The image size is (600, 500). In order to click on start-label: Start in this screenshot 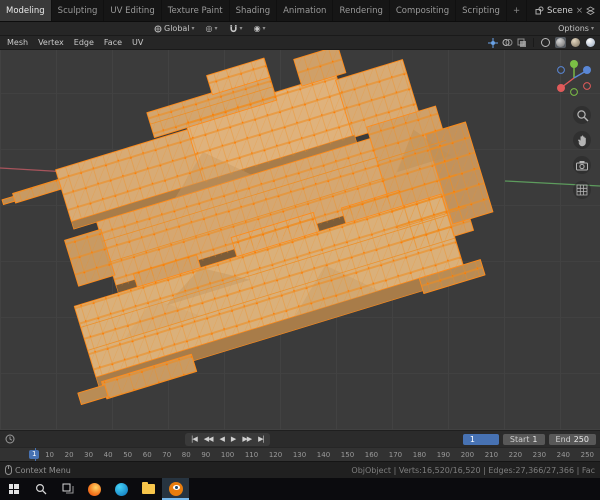, I will do `click(519, 439)`.